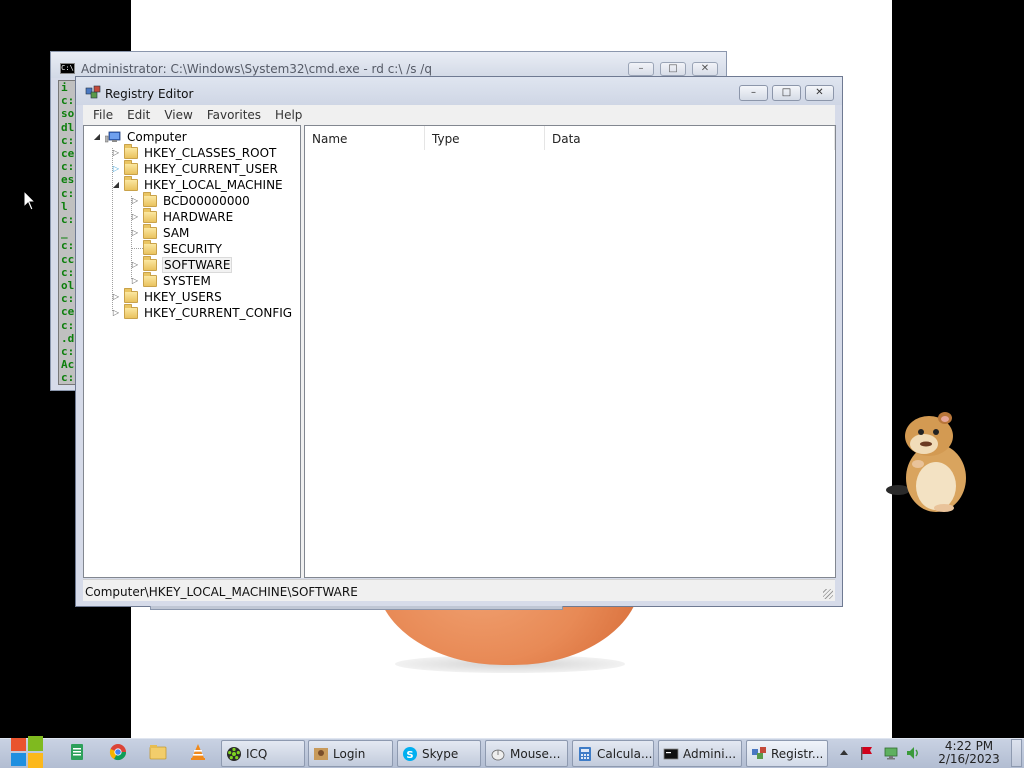 The width and height of the screenshot is (1024, 768). What do you see at coordinates (187, 281) in the screenshot?
I see `tree-node-label: SYSTEM` at bounding box center [187, 281].